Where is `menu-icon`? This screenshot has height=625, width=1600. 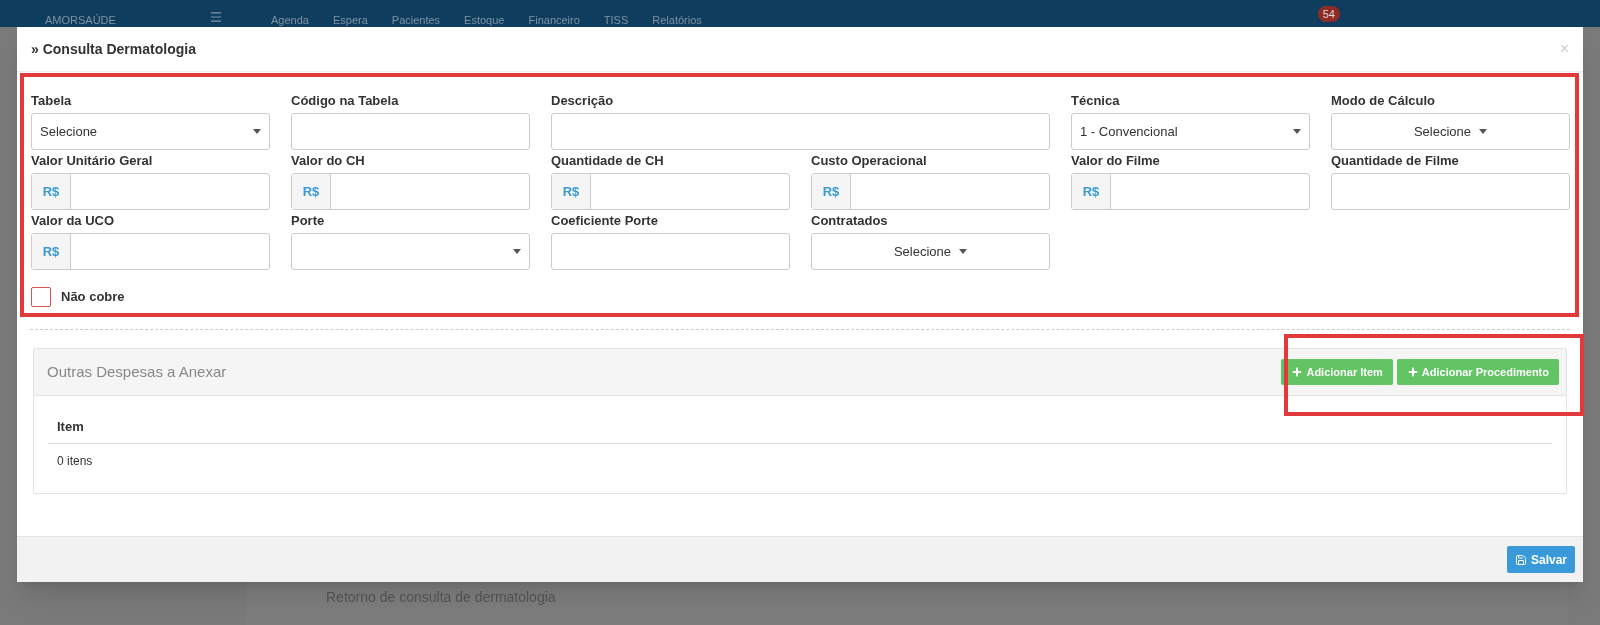
menu-icon is located at coordinates (216, 17).